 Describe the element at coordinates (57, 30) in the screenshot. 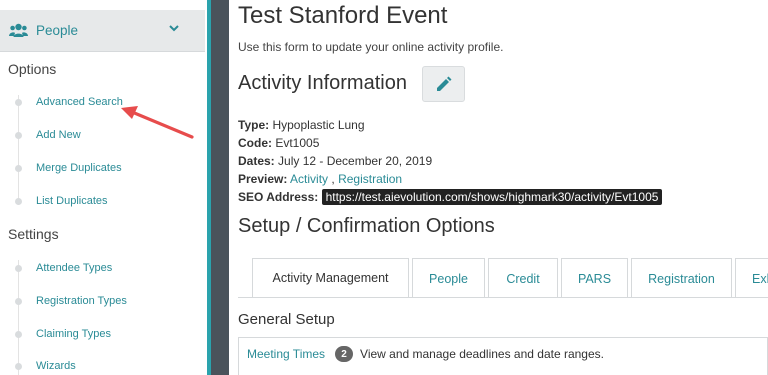

I see `people-menu-label: People` at that location.